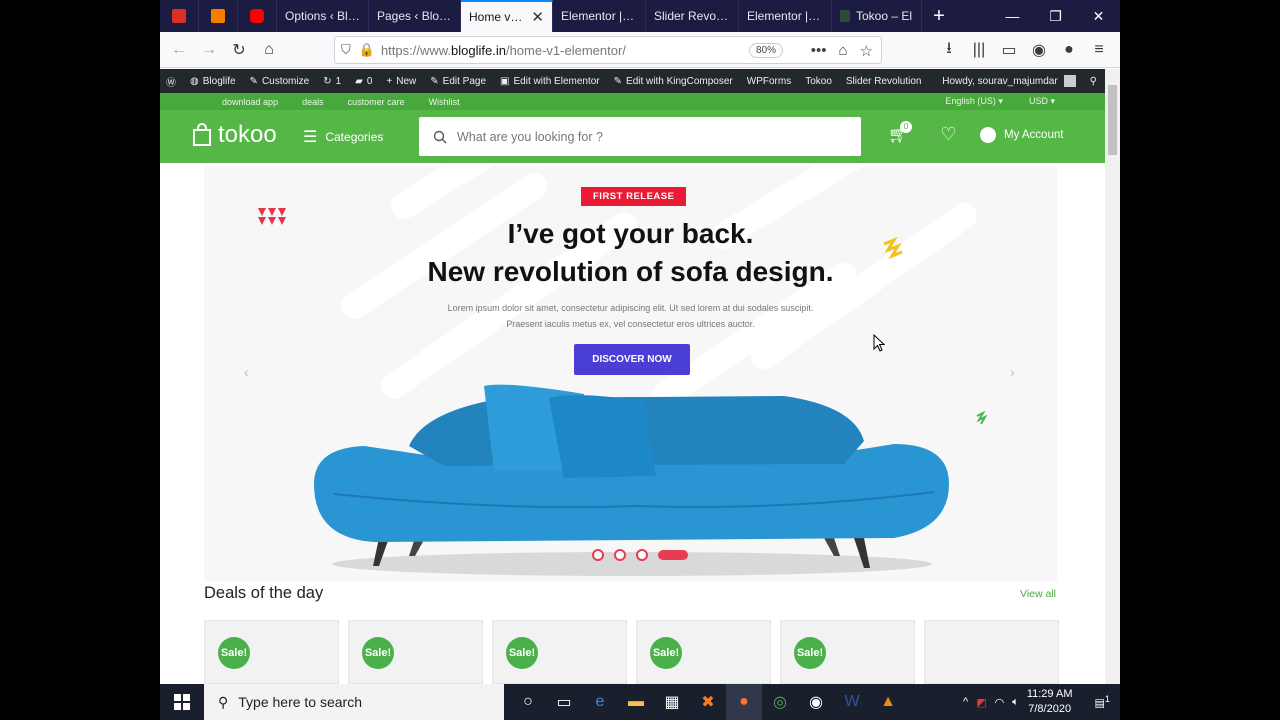 The height and width of the screenshot is (720, 1280). I want to click on tab-pages: Pages ‹ Bloglif, so click(415, 16).